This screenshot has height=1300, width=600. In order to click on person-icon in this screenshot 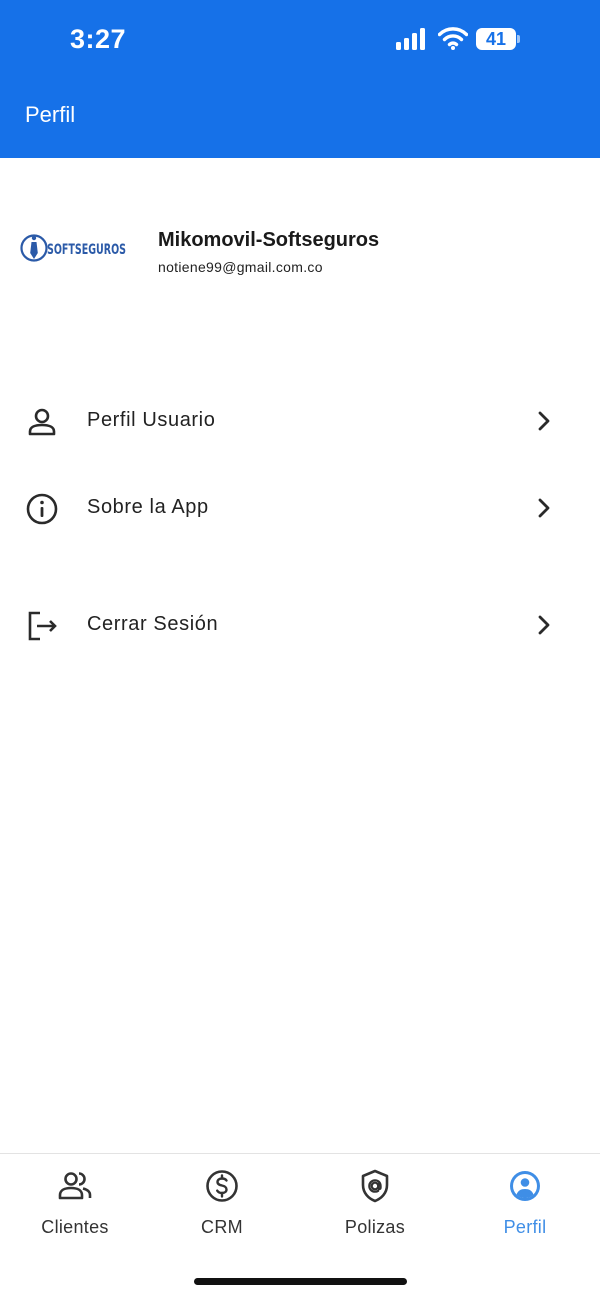, I will do `click(42, 422)`.